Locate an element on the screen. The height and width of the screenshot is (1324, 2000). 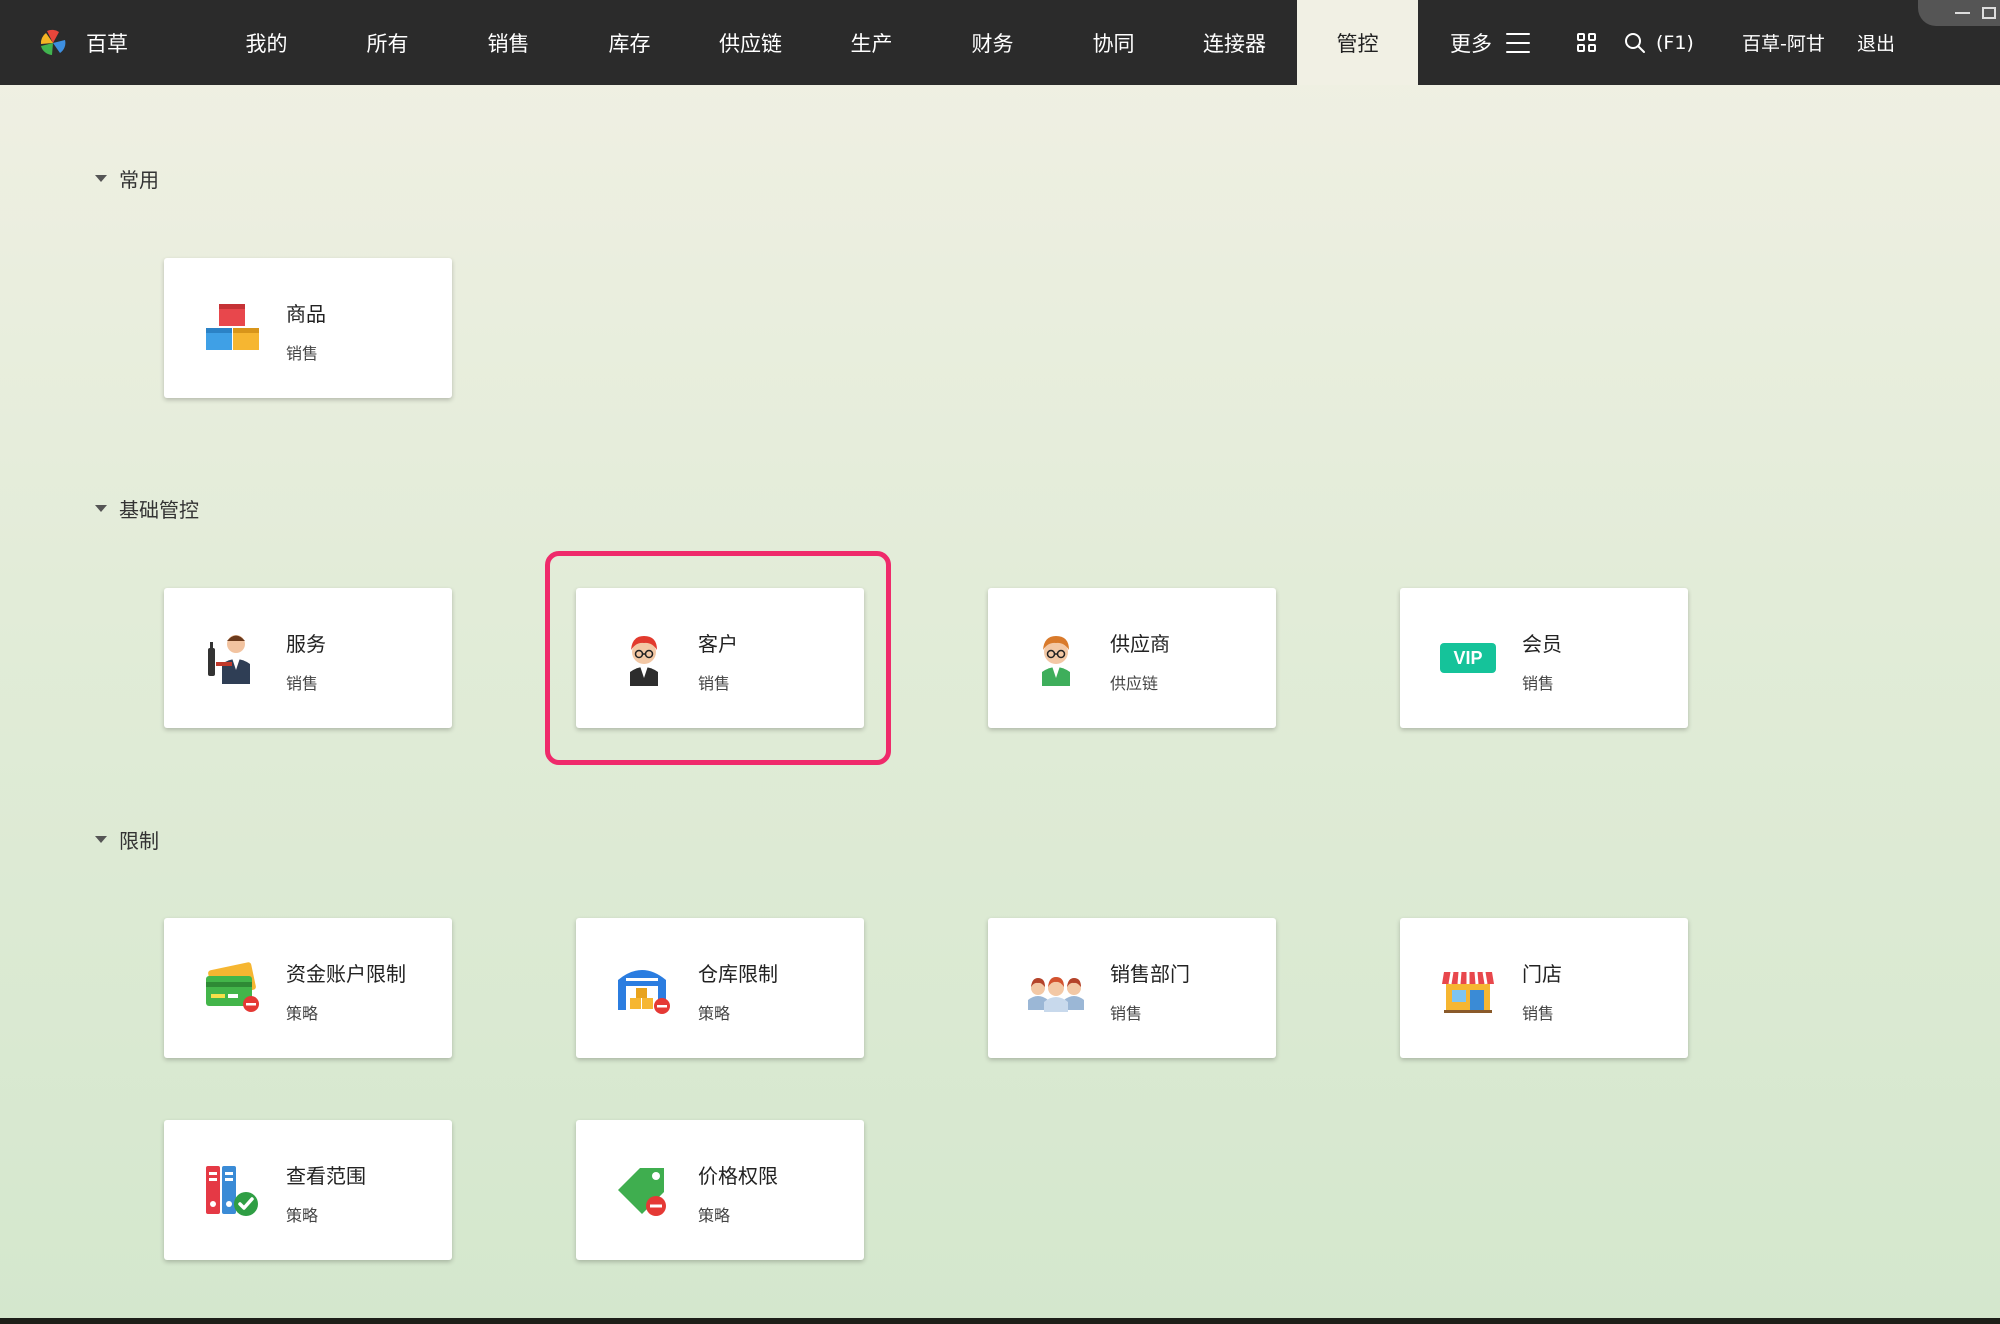
maximize-icon is located at coordinates (1989, 13).